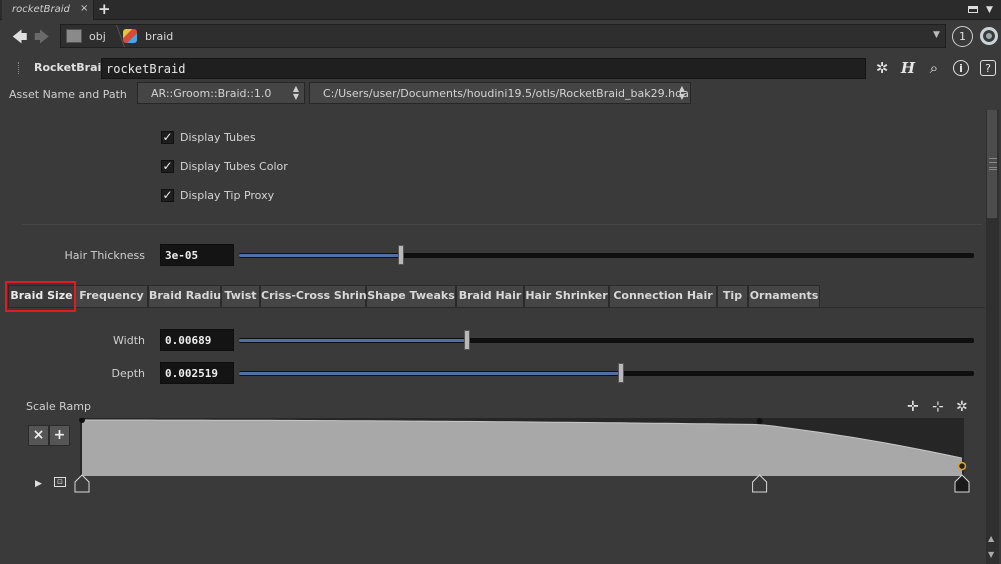 The width and height of the screenshot is (1001, 564). Describe the element at coordinates (502, 224) in the screenshot. I see `section-divider` at that location.